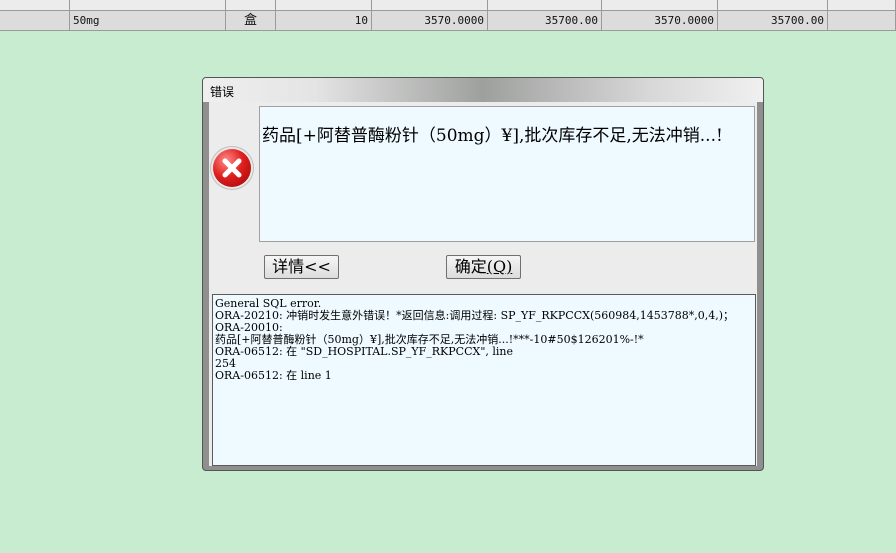 The height and width of the screenshot is (553, 896). What do you see at coordinates (492, 136) in the screenshot?
I see `error-message: 药品[+阿替普酶粉针（50mg）¥],批次库存不足,无法冲销...!` at bounding box center [492, 136].